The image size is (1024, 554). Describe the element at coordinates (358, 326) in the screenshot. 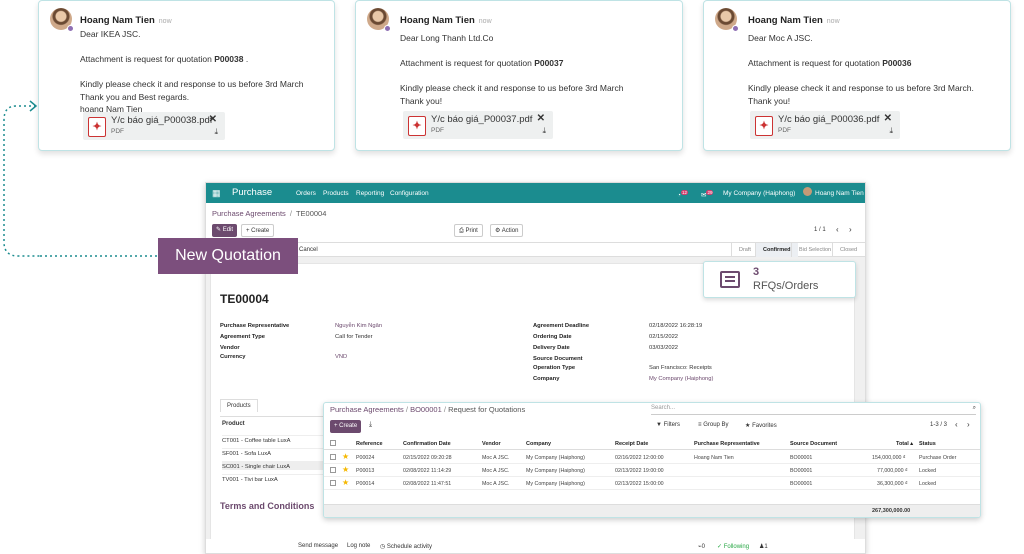

I see `field-value: Nguyễn Kim Ngân` at that location.